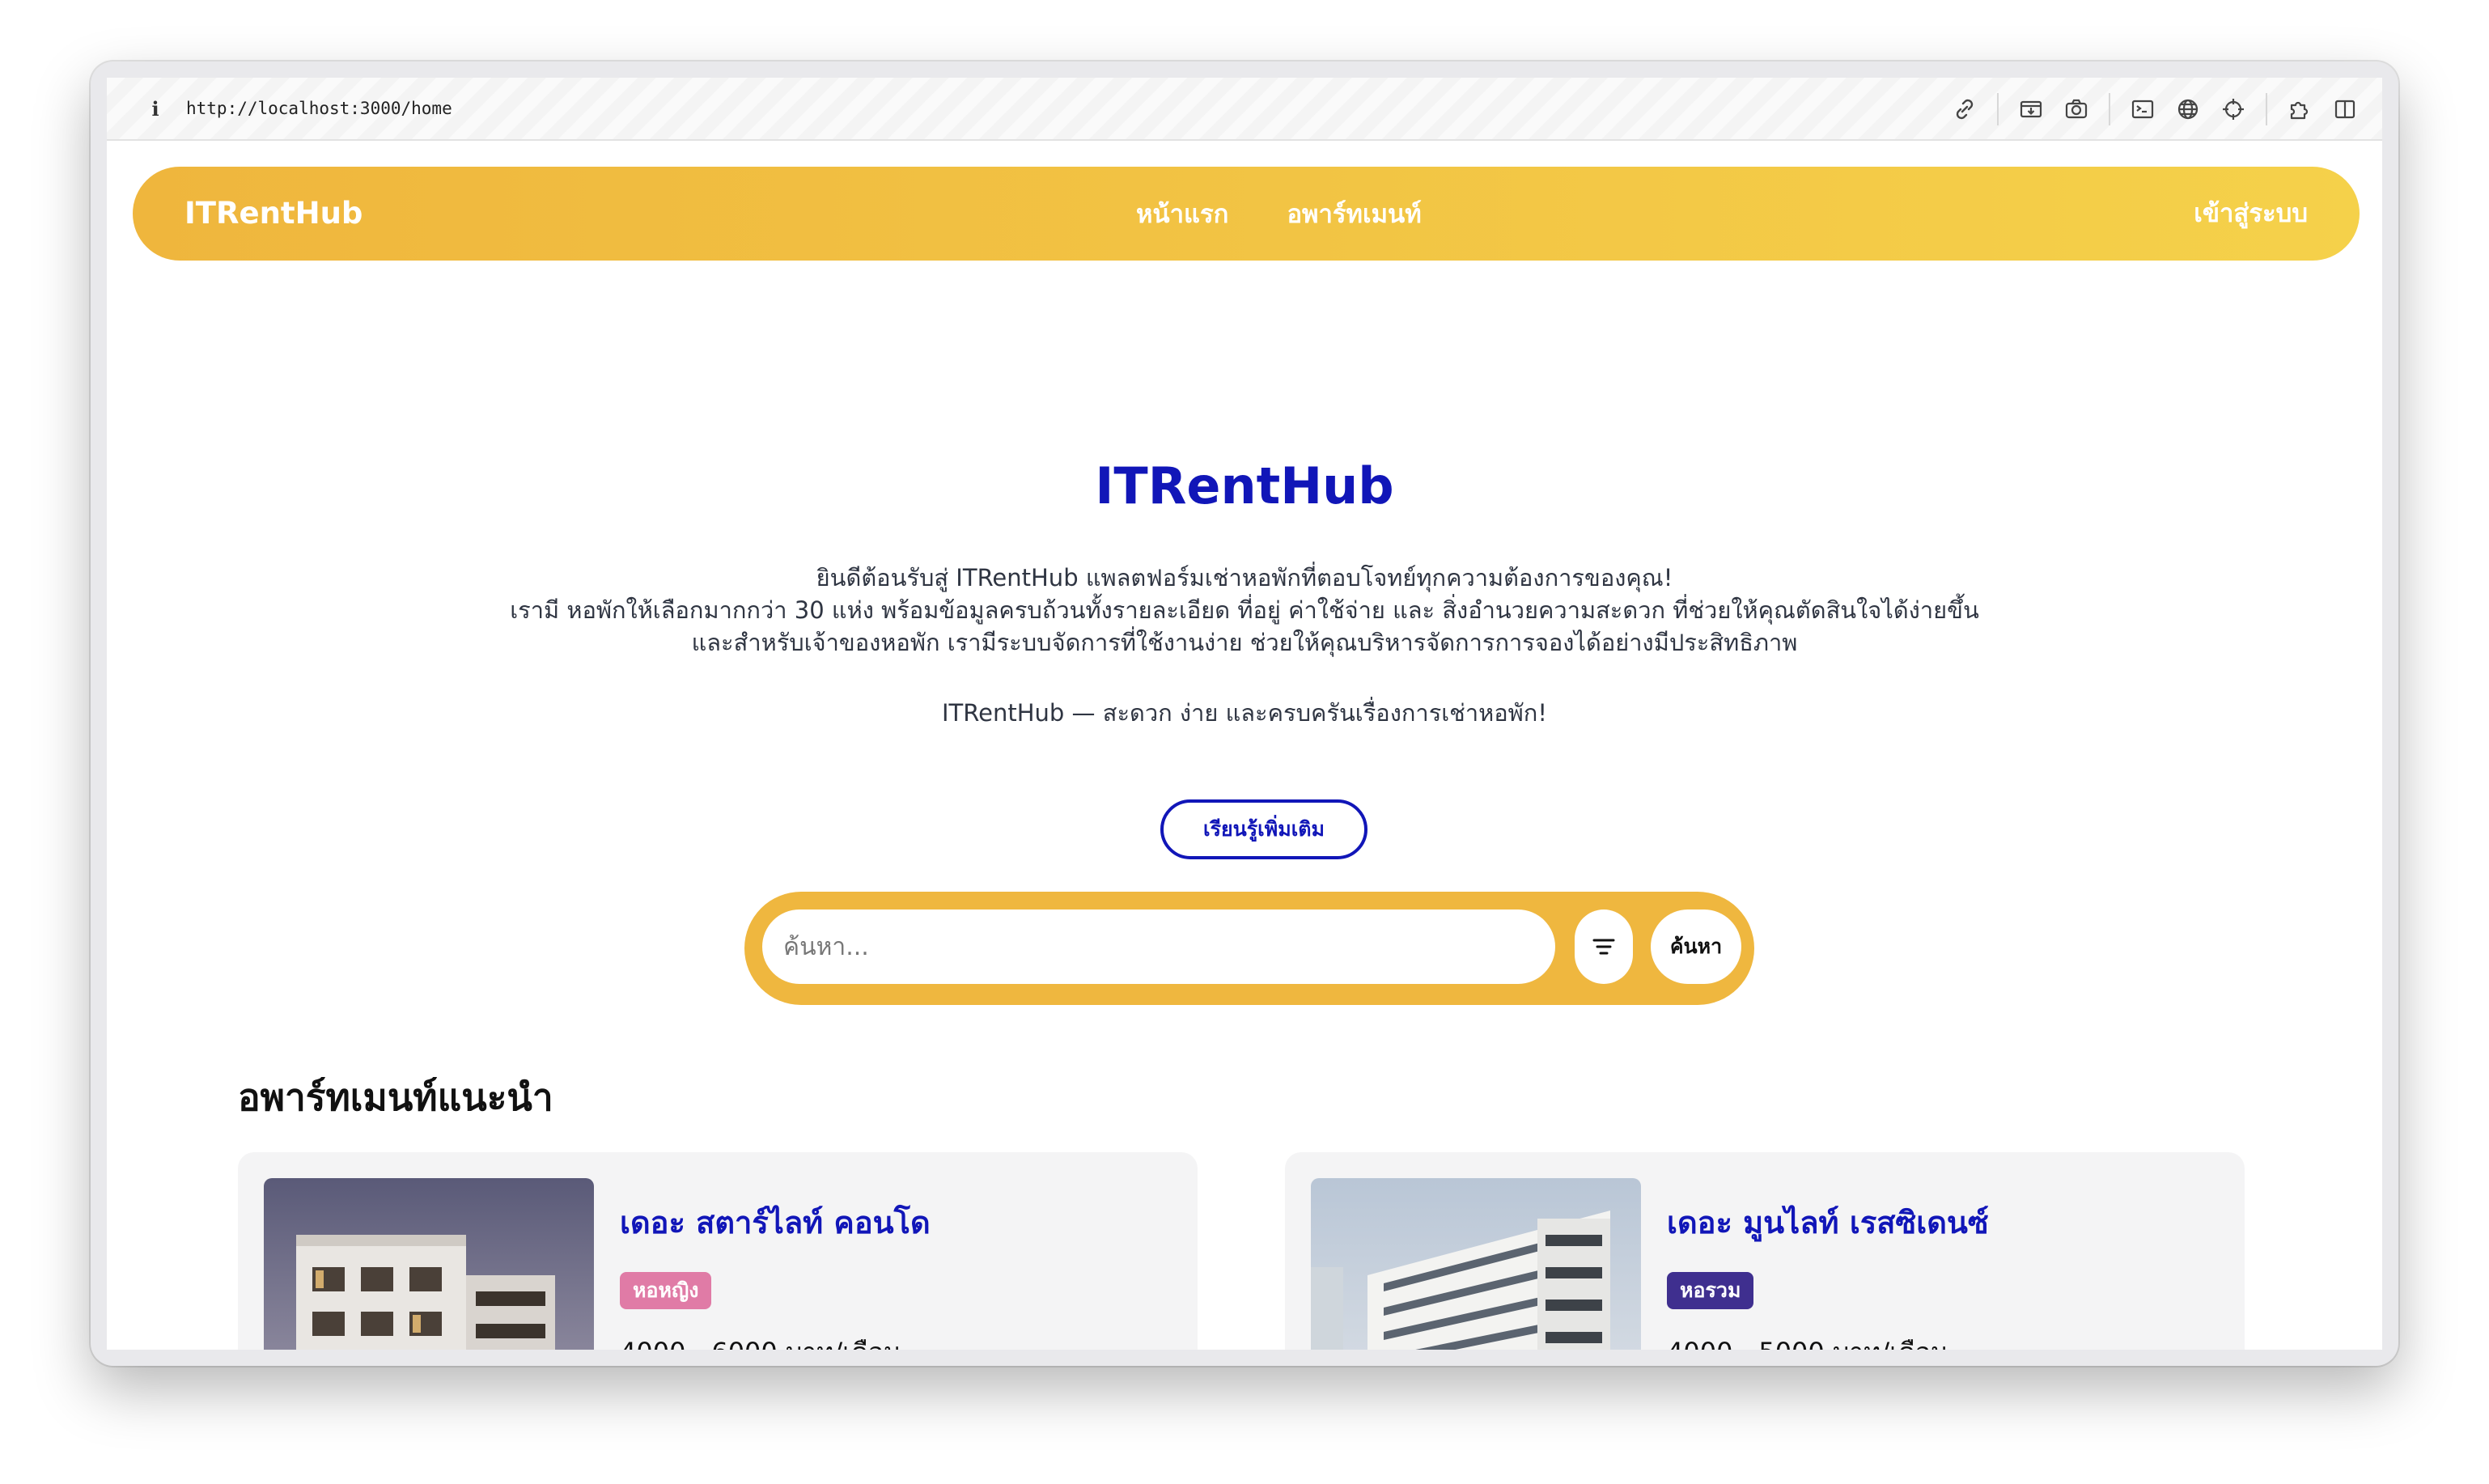 The image size is (2489, 1484). I want to click on search-bar: ค้นหา, so click(1249, 949).